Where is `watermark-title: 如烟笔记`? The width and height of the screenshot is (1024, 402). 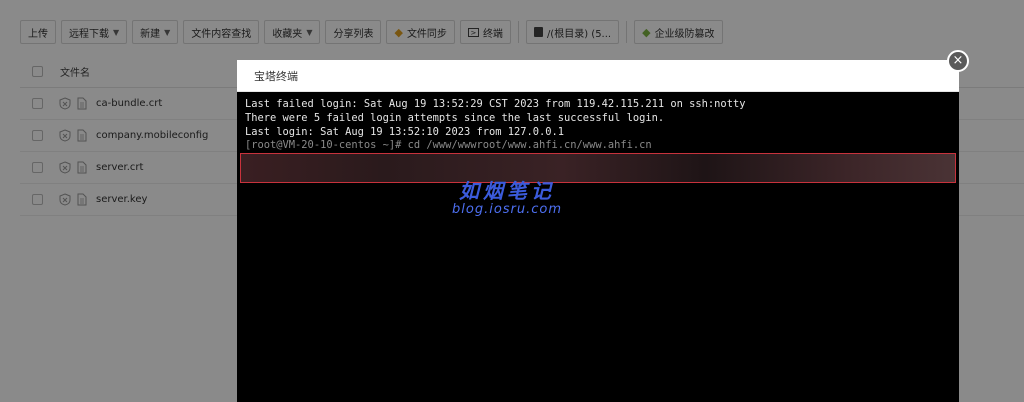
watermark-title: 如烟笔记 is located at coordinates (507, 191).